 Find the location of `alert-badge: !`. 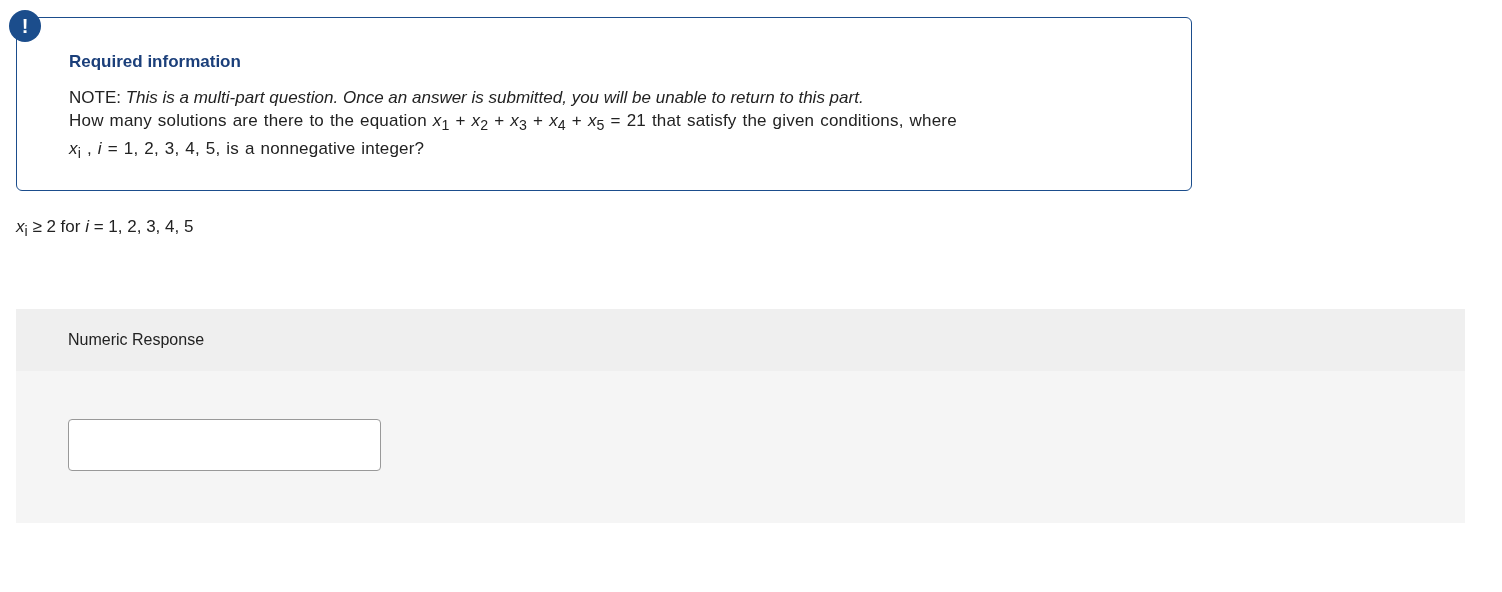

alert-badge: ! is located at coordinates (25, 26).